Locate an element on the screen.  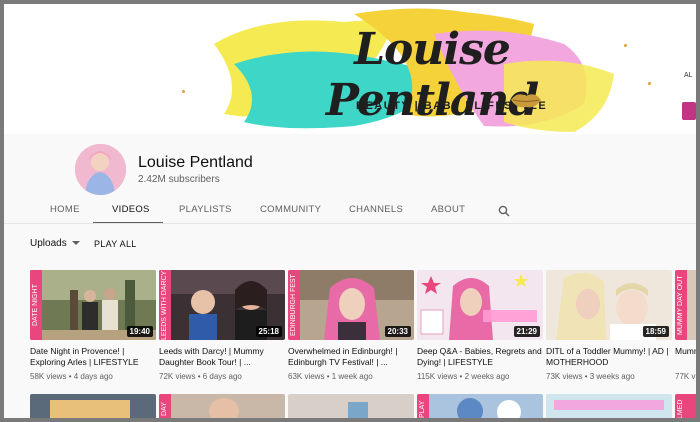
video-meta: 73K views • 3 weeks ago is located at coordinates (590, 376).